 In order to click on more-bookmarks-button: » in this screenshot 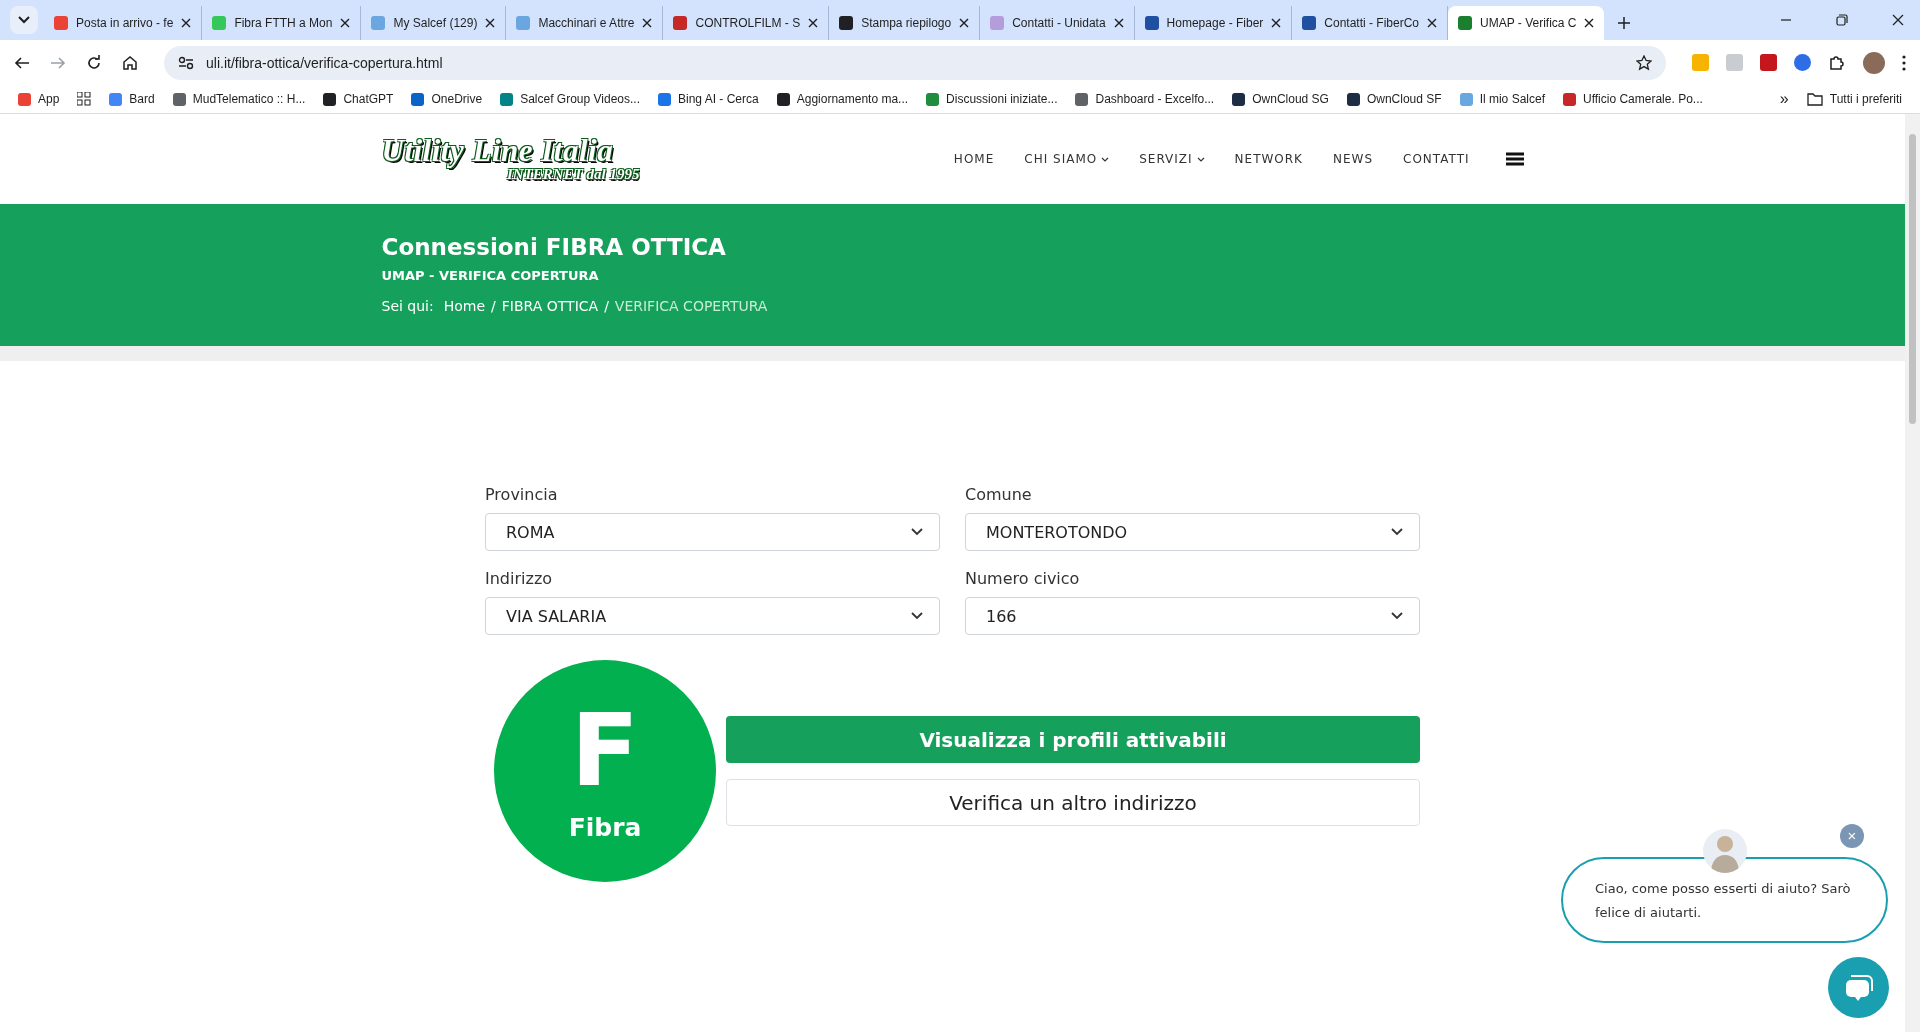, I will do `click(1784, 99)`.